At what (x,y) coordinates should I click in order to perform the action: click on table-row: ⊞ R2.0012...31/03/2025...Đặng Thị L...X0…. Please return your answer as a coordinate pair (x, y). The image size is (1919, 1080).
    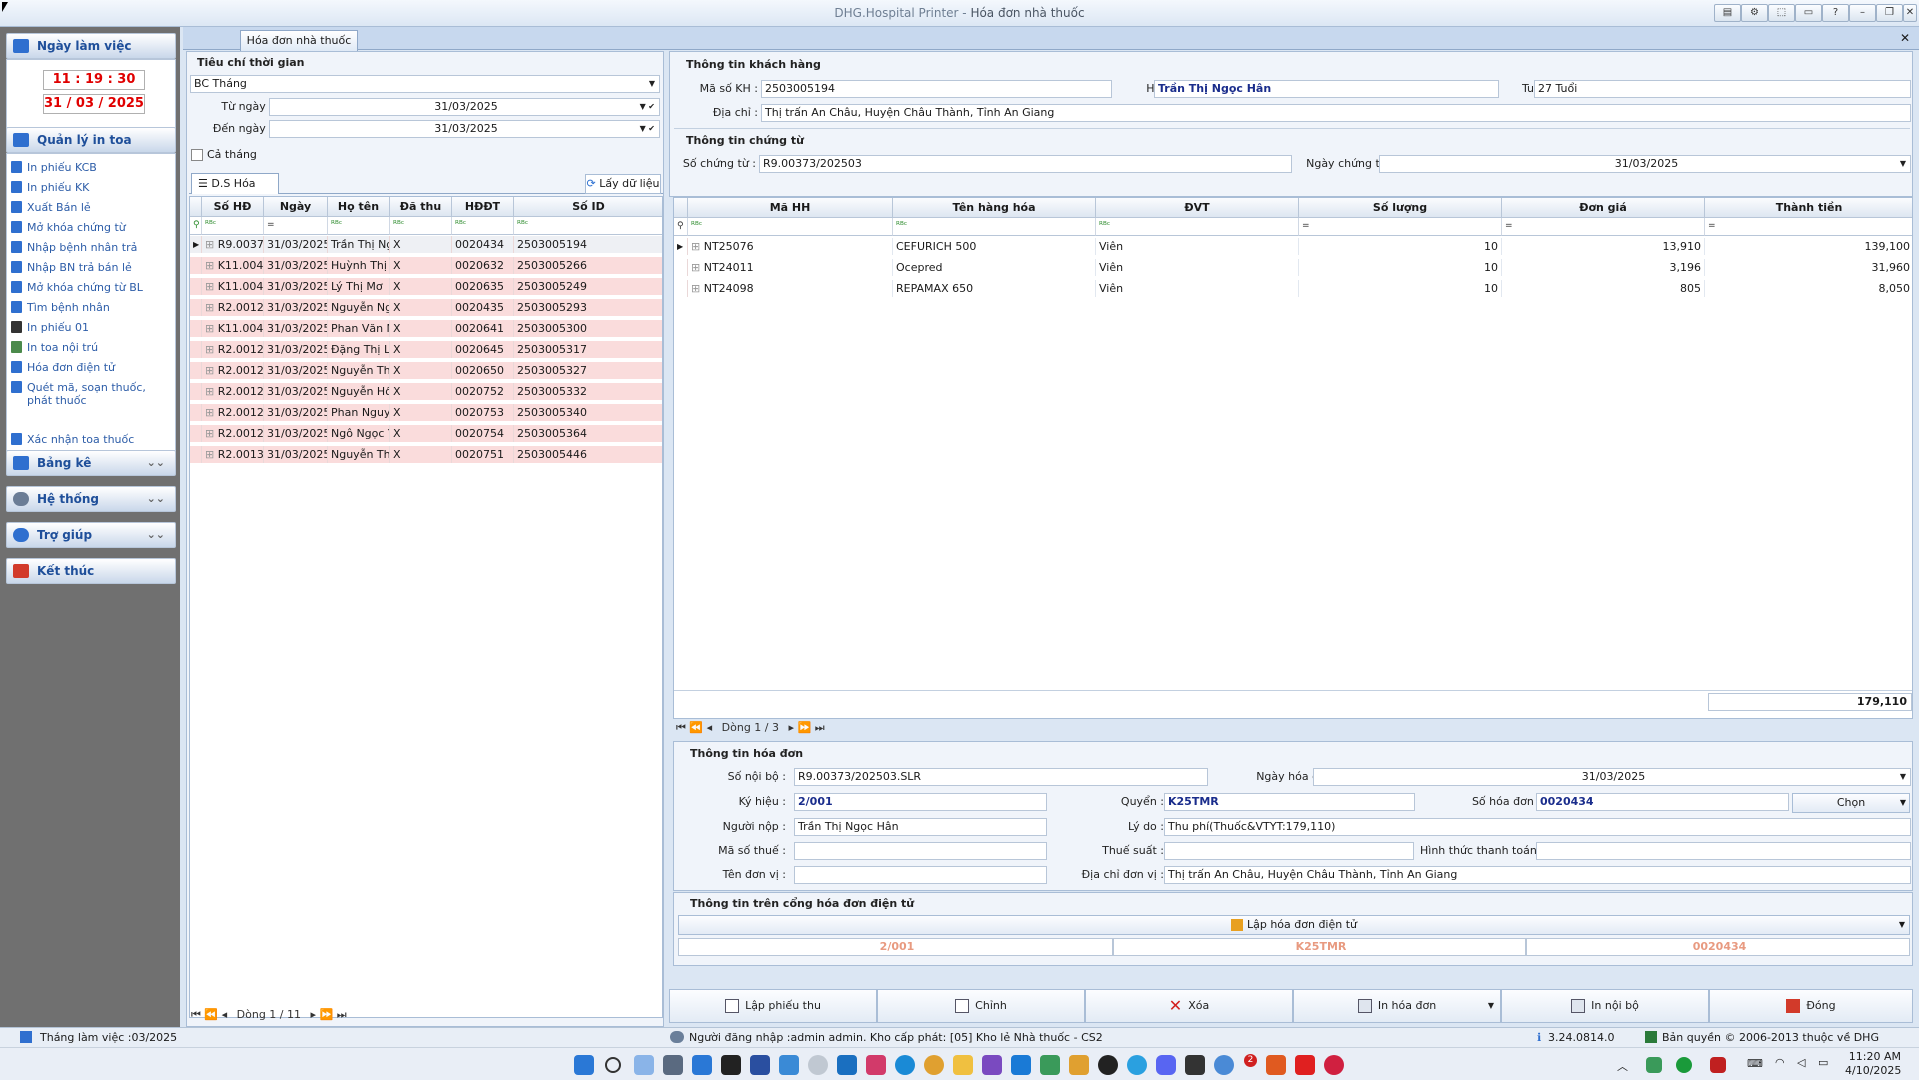
    Looking at the image, I should click on (426, 349).